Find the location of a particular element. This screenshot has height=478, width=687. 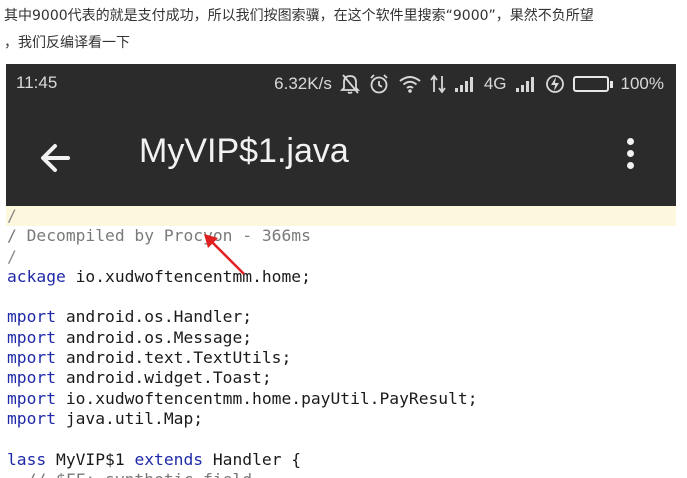

keyword: extends is located at coordinates (169, 459).